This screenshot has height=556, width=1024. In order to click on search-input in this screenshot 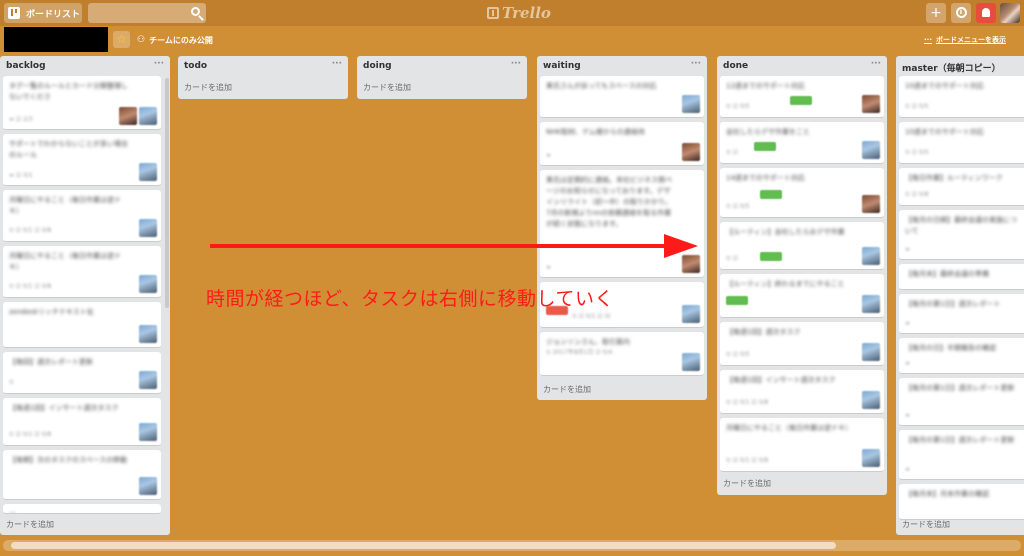, I will do `click(147, 13)`.